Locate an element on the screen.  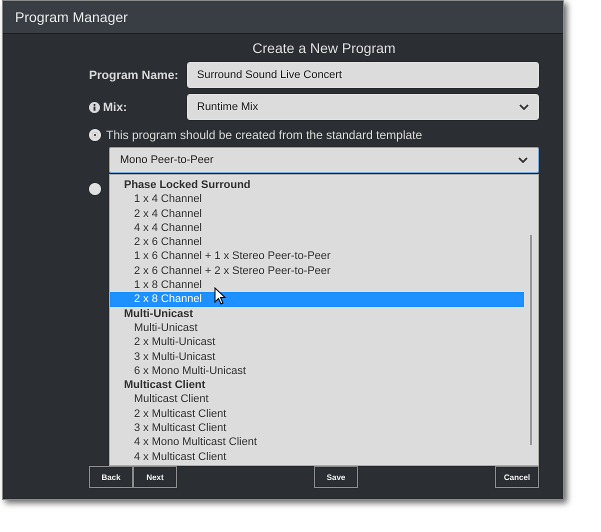
dropdown-option: 1 x 6 Channel + 1 x Stereo Peer-to-Peer is located at coordinates (317, 256).